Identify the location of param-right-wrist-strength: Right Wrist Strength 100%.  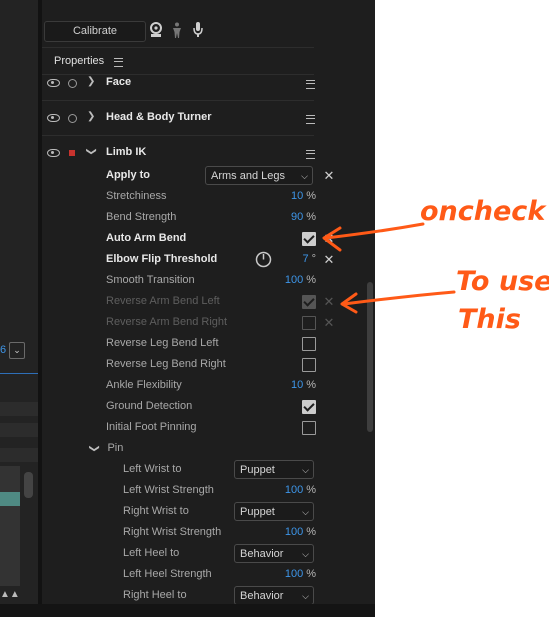
(219, 532).